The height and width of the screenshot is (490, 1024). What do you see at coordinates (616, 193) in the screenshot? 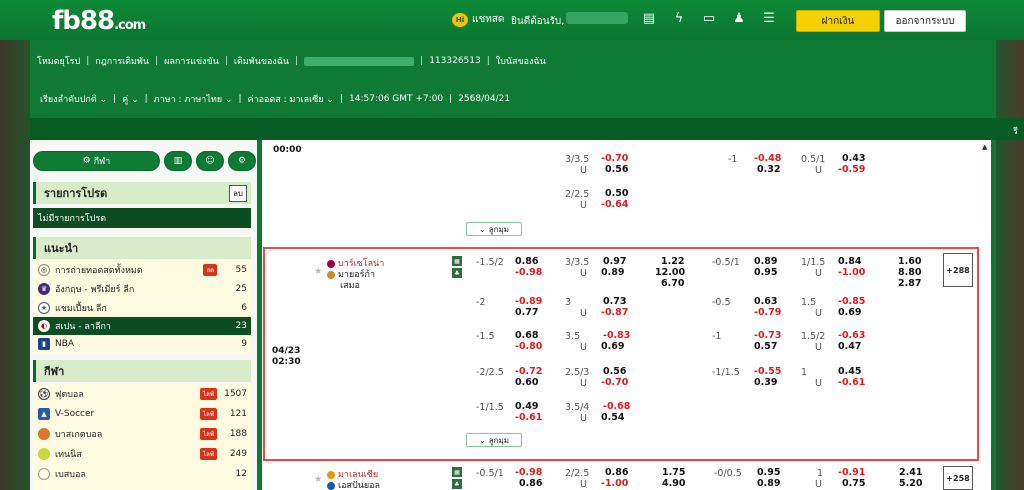
I see `odds-cell: 0.50` at bounding box center [616, 193].